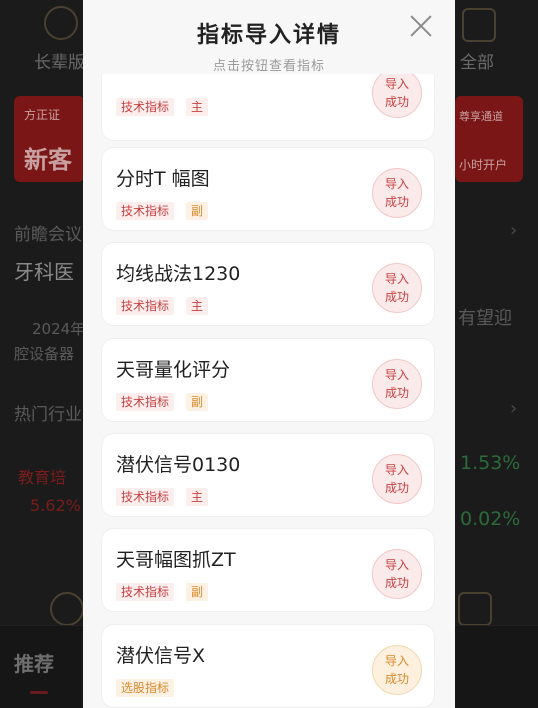 The width and height of the screenshot is (538, 708). What do you see at coordinates (268, 475) in the screenshot?
I see `indicator-card: 潜伏信号0130 技术指标 主 导入 成功` at bounding box center [268, 475].